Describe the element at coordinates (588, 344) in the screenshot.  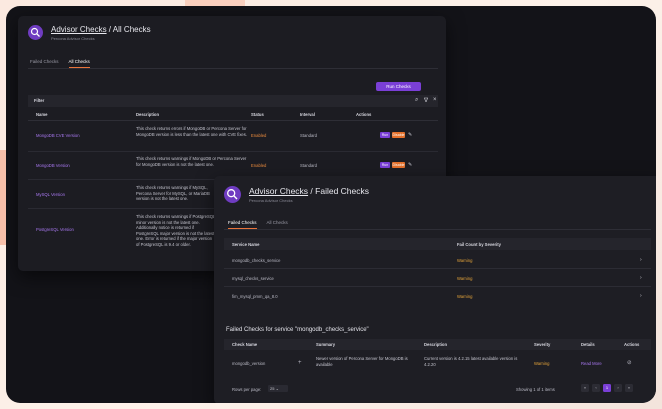
I see `col-details: Details` at that location.